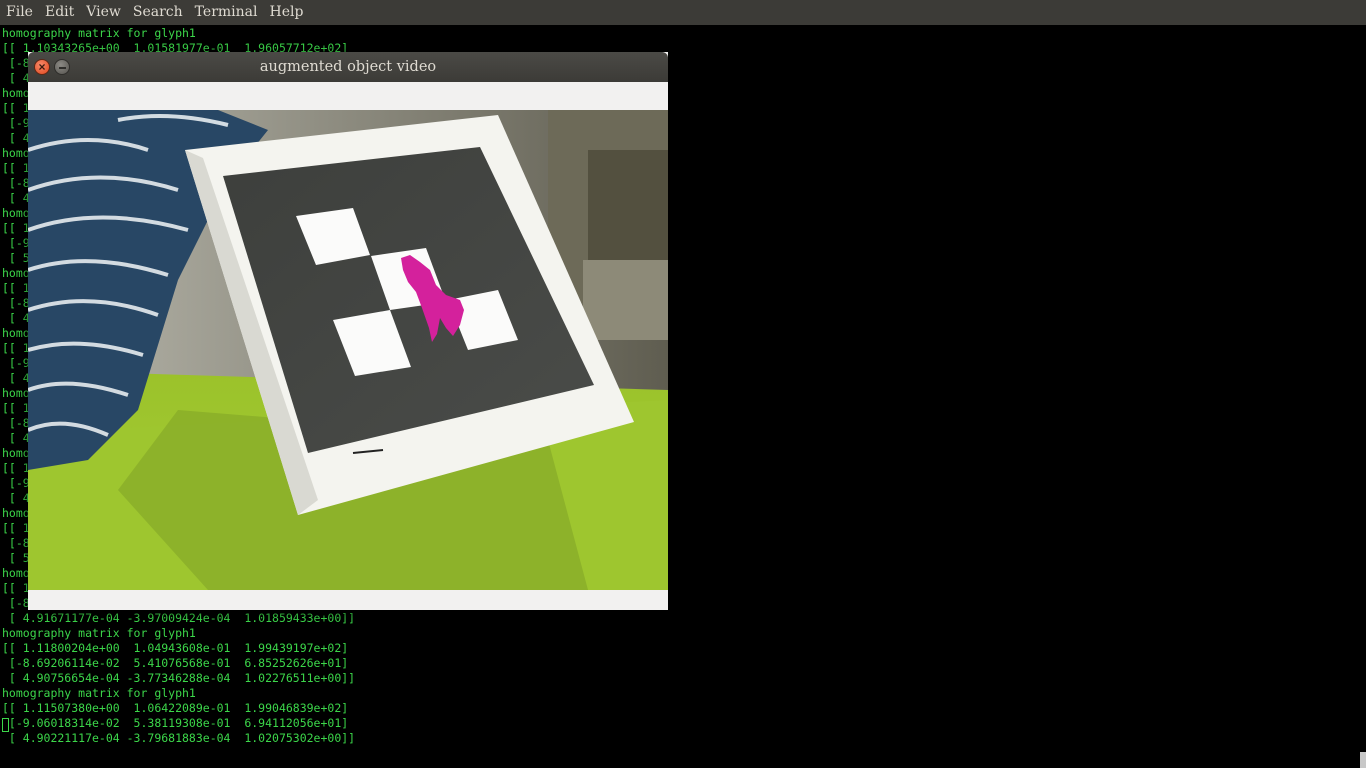 The height and width of the screenshot is (768, 1366). What do you see at coordinates (103, 12) in the screenshot?
I see `menu-view: View` at bounding box center [103, 12].